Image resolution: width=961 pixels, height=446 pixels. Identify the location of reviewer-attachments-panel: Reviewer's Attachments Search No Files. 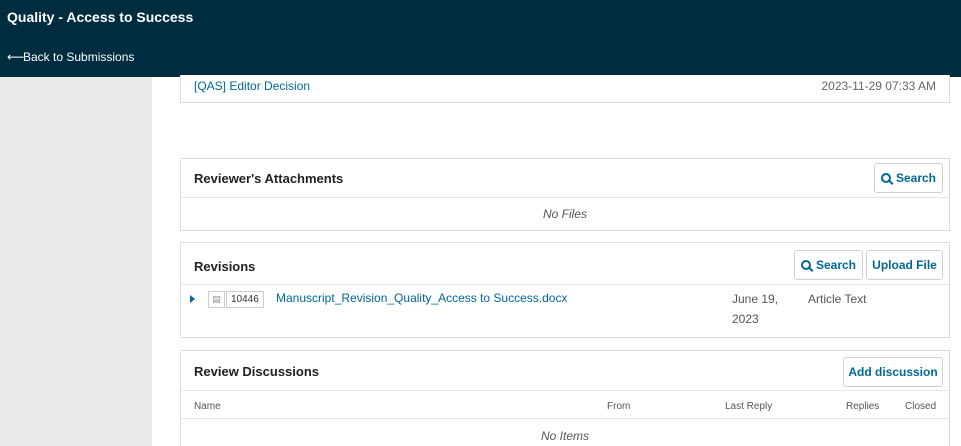
(565, 194).